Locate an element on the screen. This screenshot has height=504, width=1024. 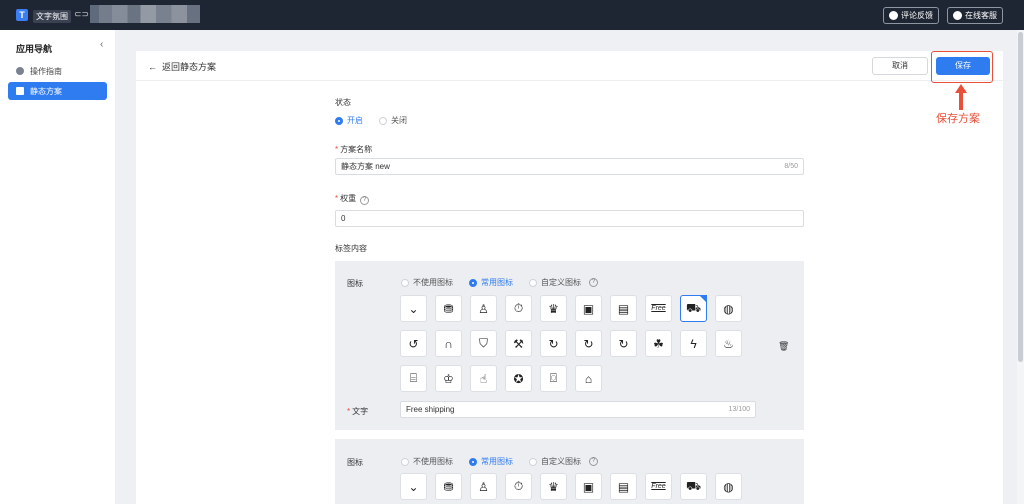
weight-label: * 权重? is located at coordinates (352, 199).